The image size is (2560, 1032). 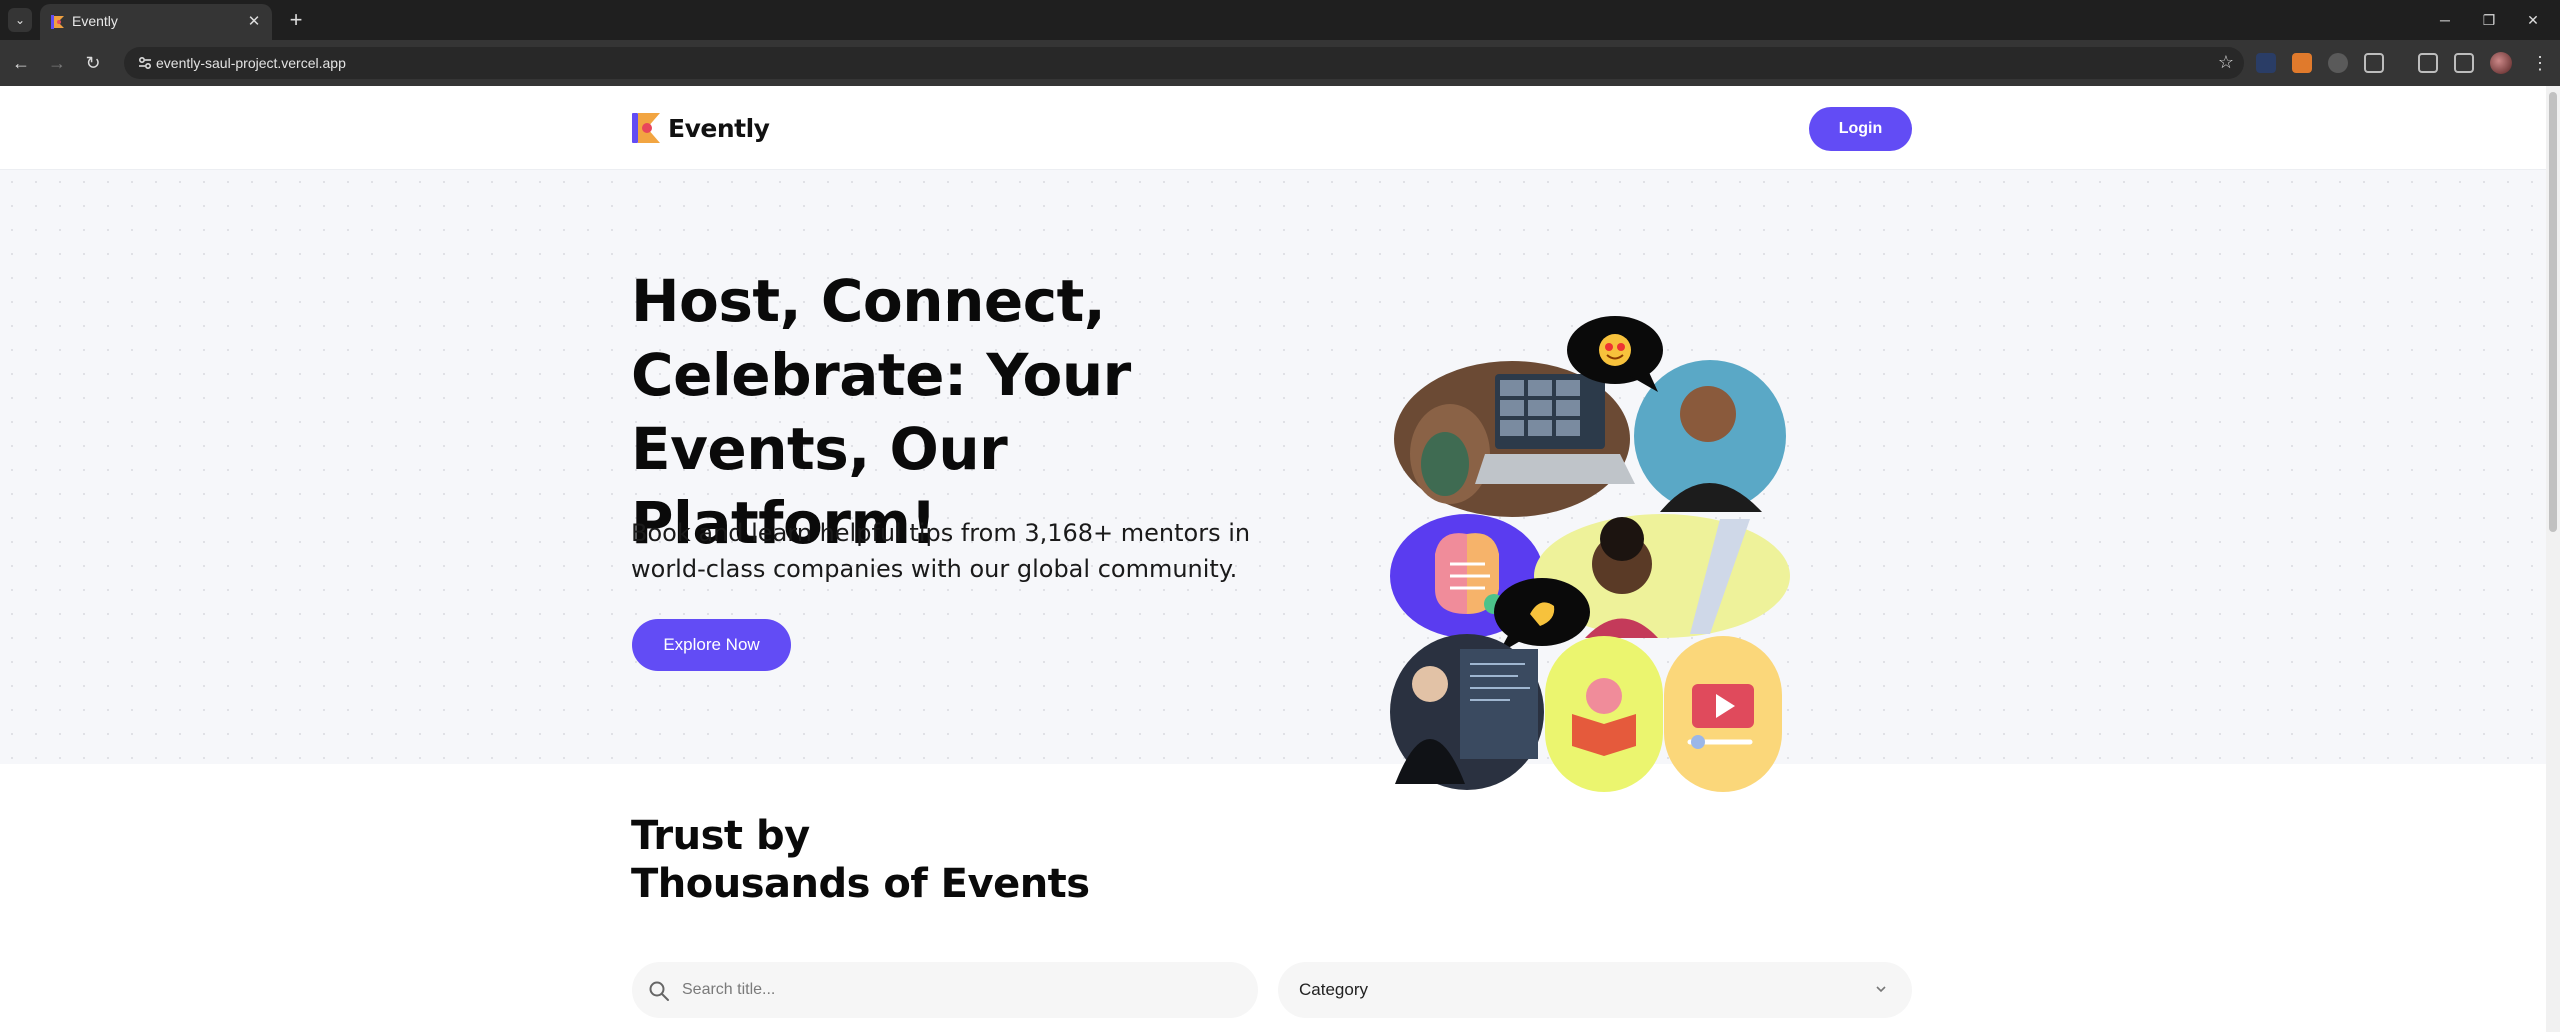 What do you see at coordinates (2533, 20) in the screenshot?
I see `window-close-button: ✕` at bounding box center [2533, 20].